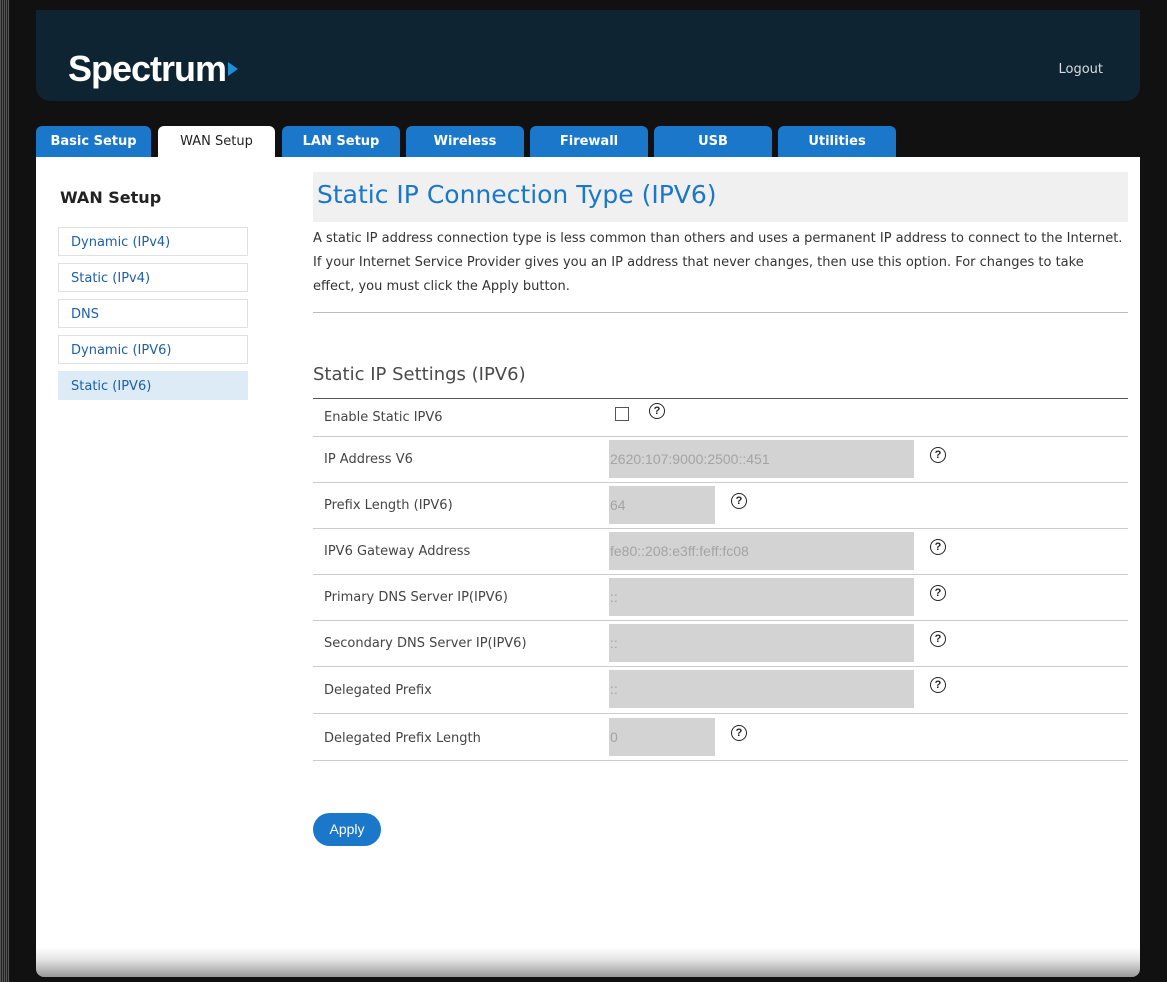 The image size is (1167, 982). Describe the element at coordinates (378, 690) in the screenshot. I see `delegated-prefix-label: Delegated Prefix` at that location.